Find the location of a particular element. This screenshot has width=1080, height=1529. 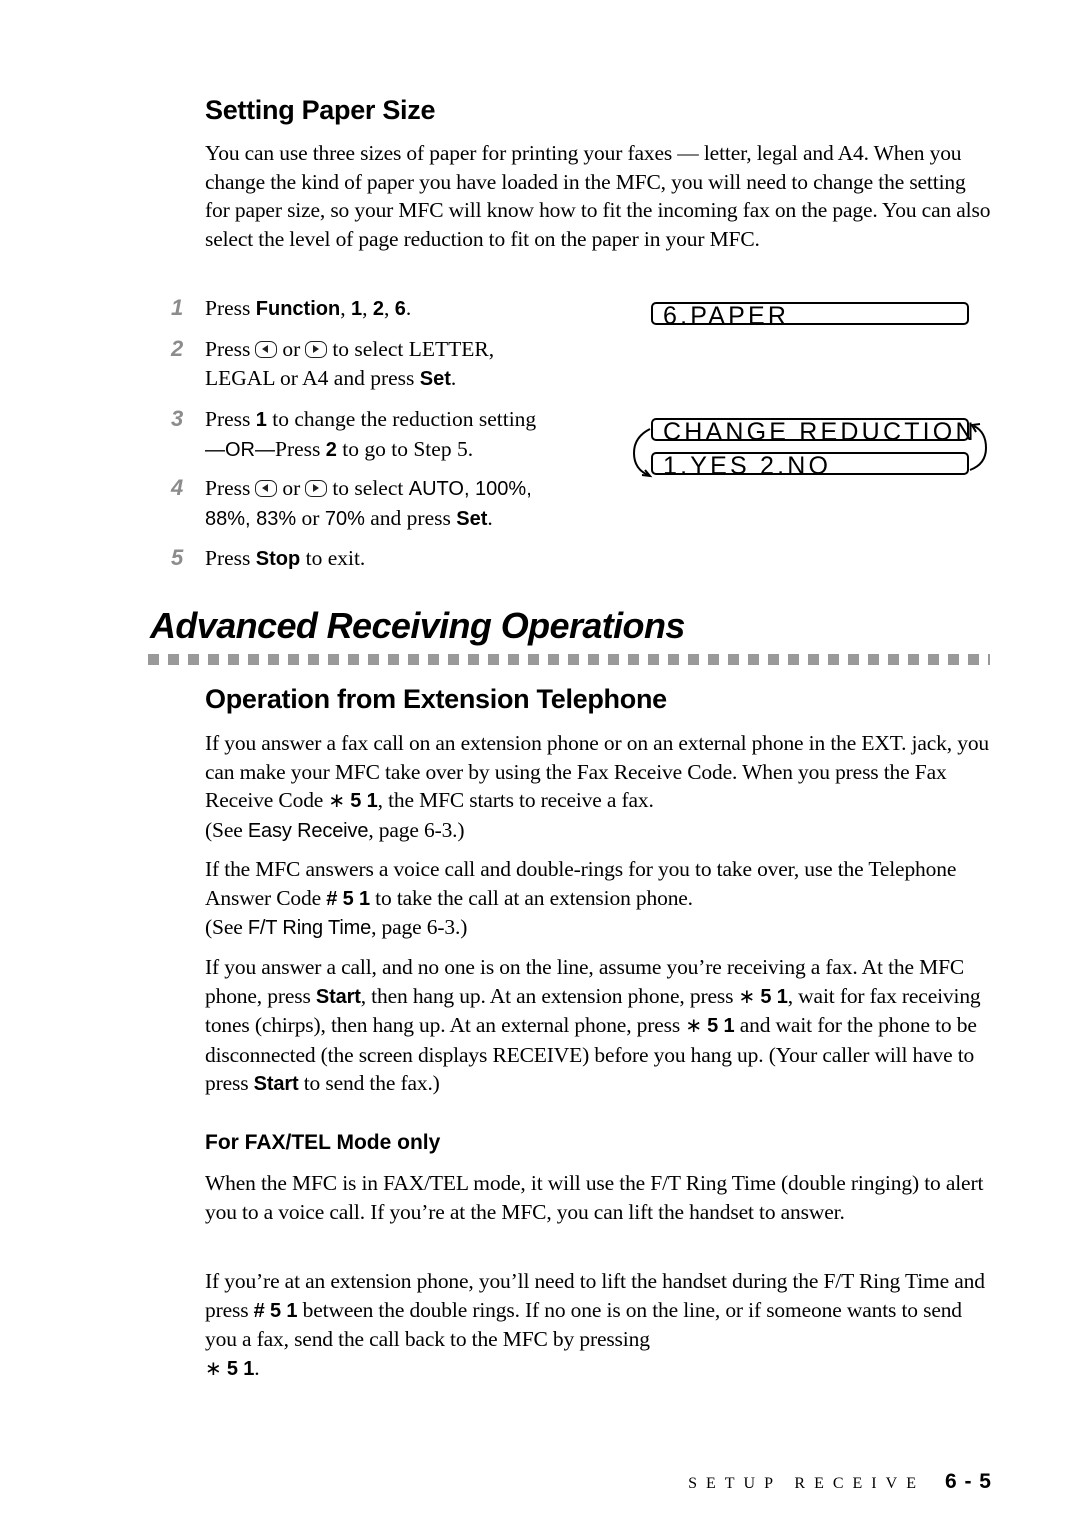

key-function: Function is located at coordinates (298, 309).